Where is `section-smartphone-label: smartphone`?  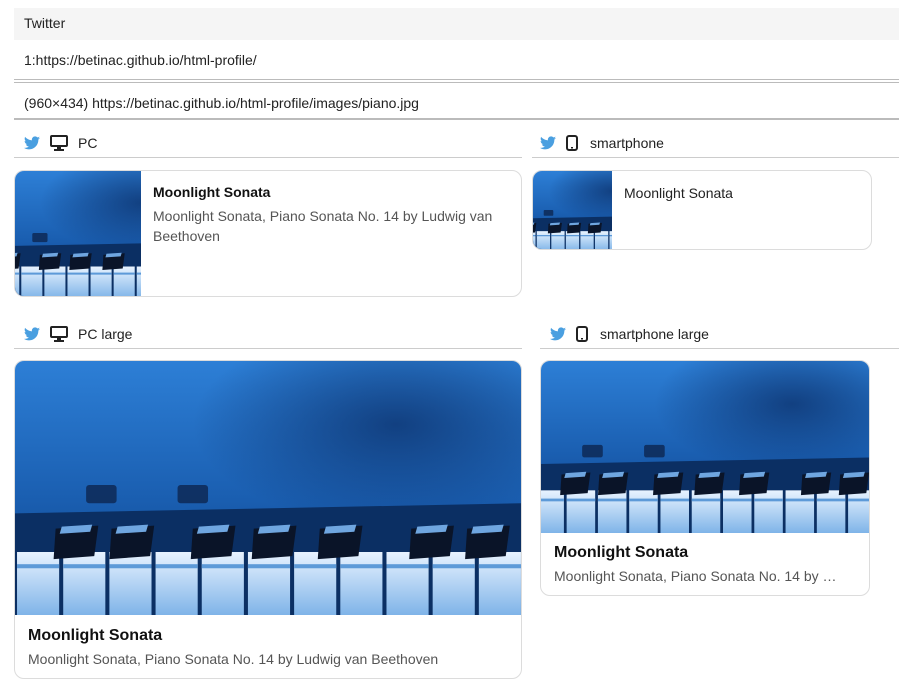 section-smartphone-label: smartphone is located at coordinates (627, 142).